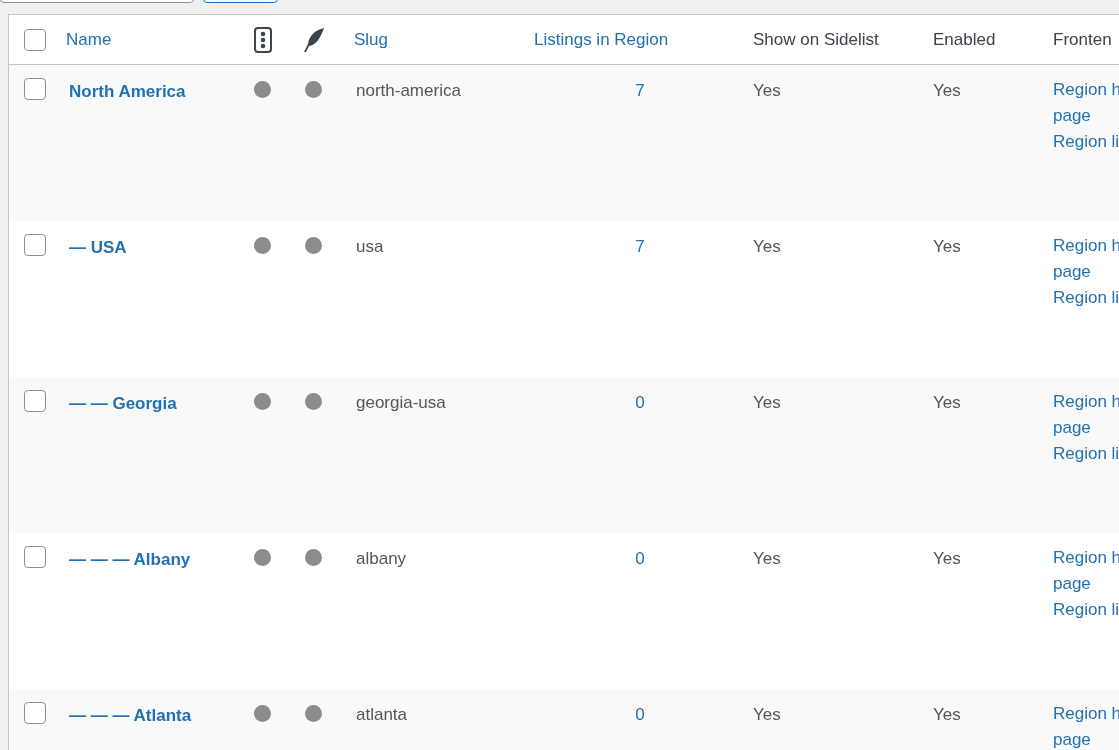 This screenshot has width=1119, height=750. Describe the element at coordinates (816, 39) in the screenshot. I see `column-header: Show on Sidelist` at that location.